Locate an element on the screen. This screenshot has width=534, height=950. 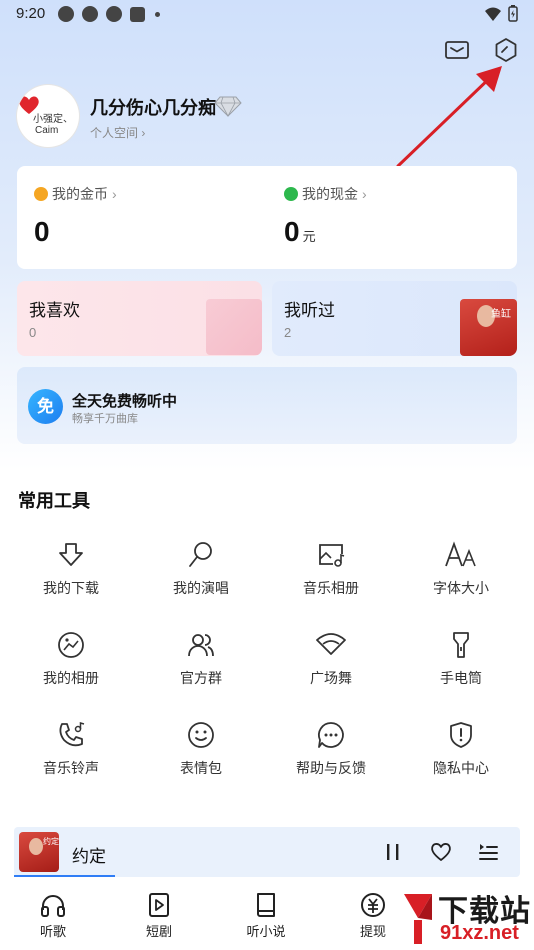
player-cover-text: 约定 is located at coordinates (51, 841).